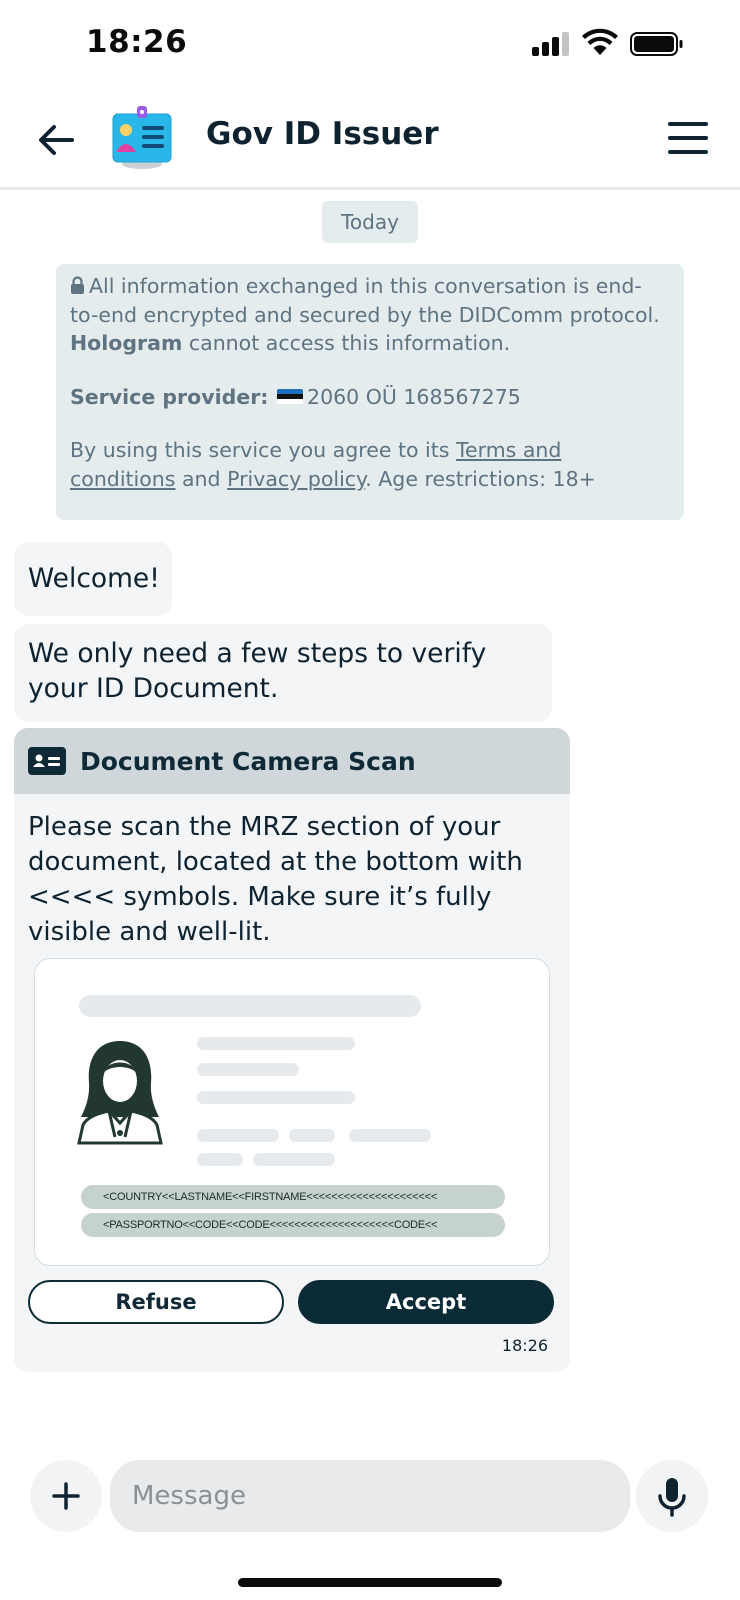 The width and height of the screenshot is (740, 1600). I want to click on microphone-icon, so click(672, 1497).